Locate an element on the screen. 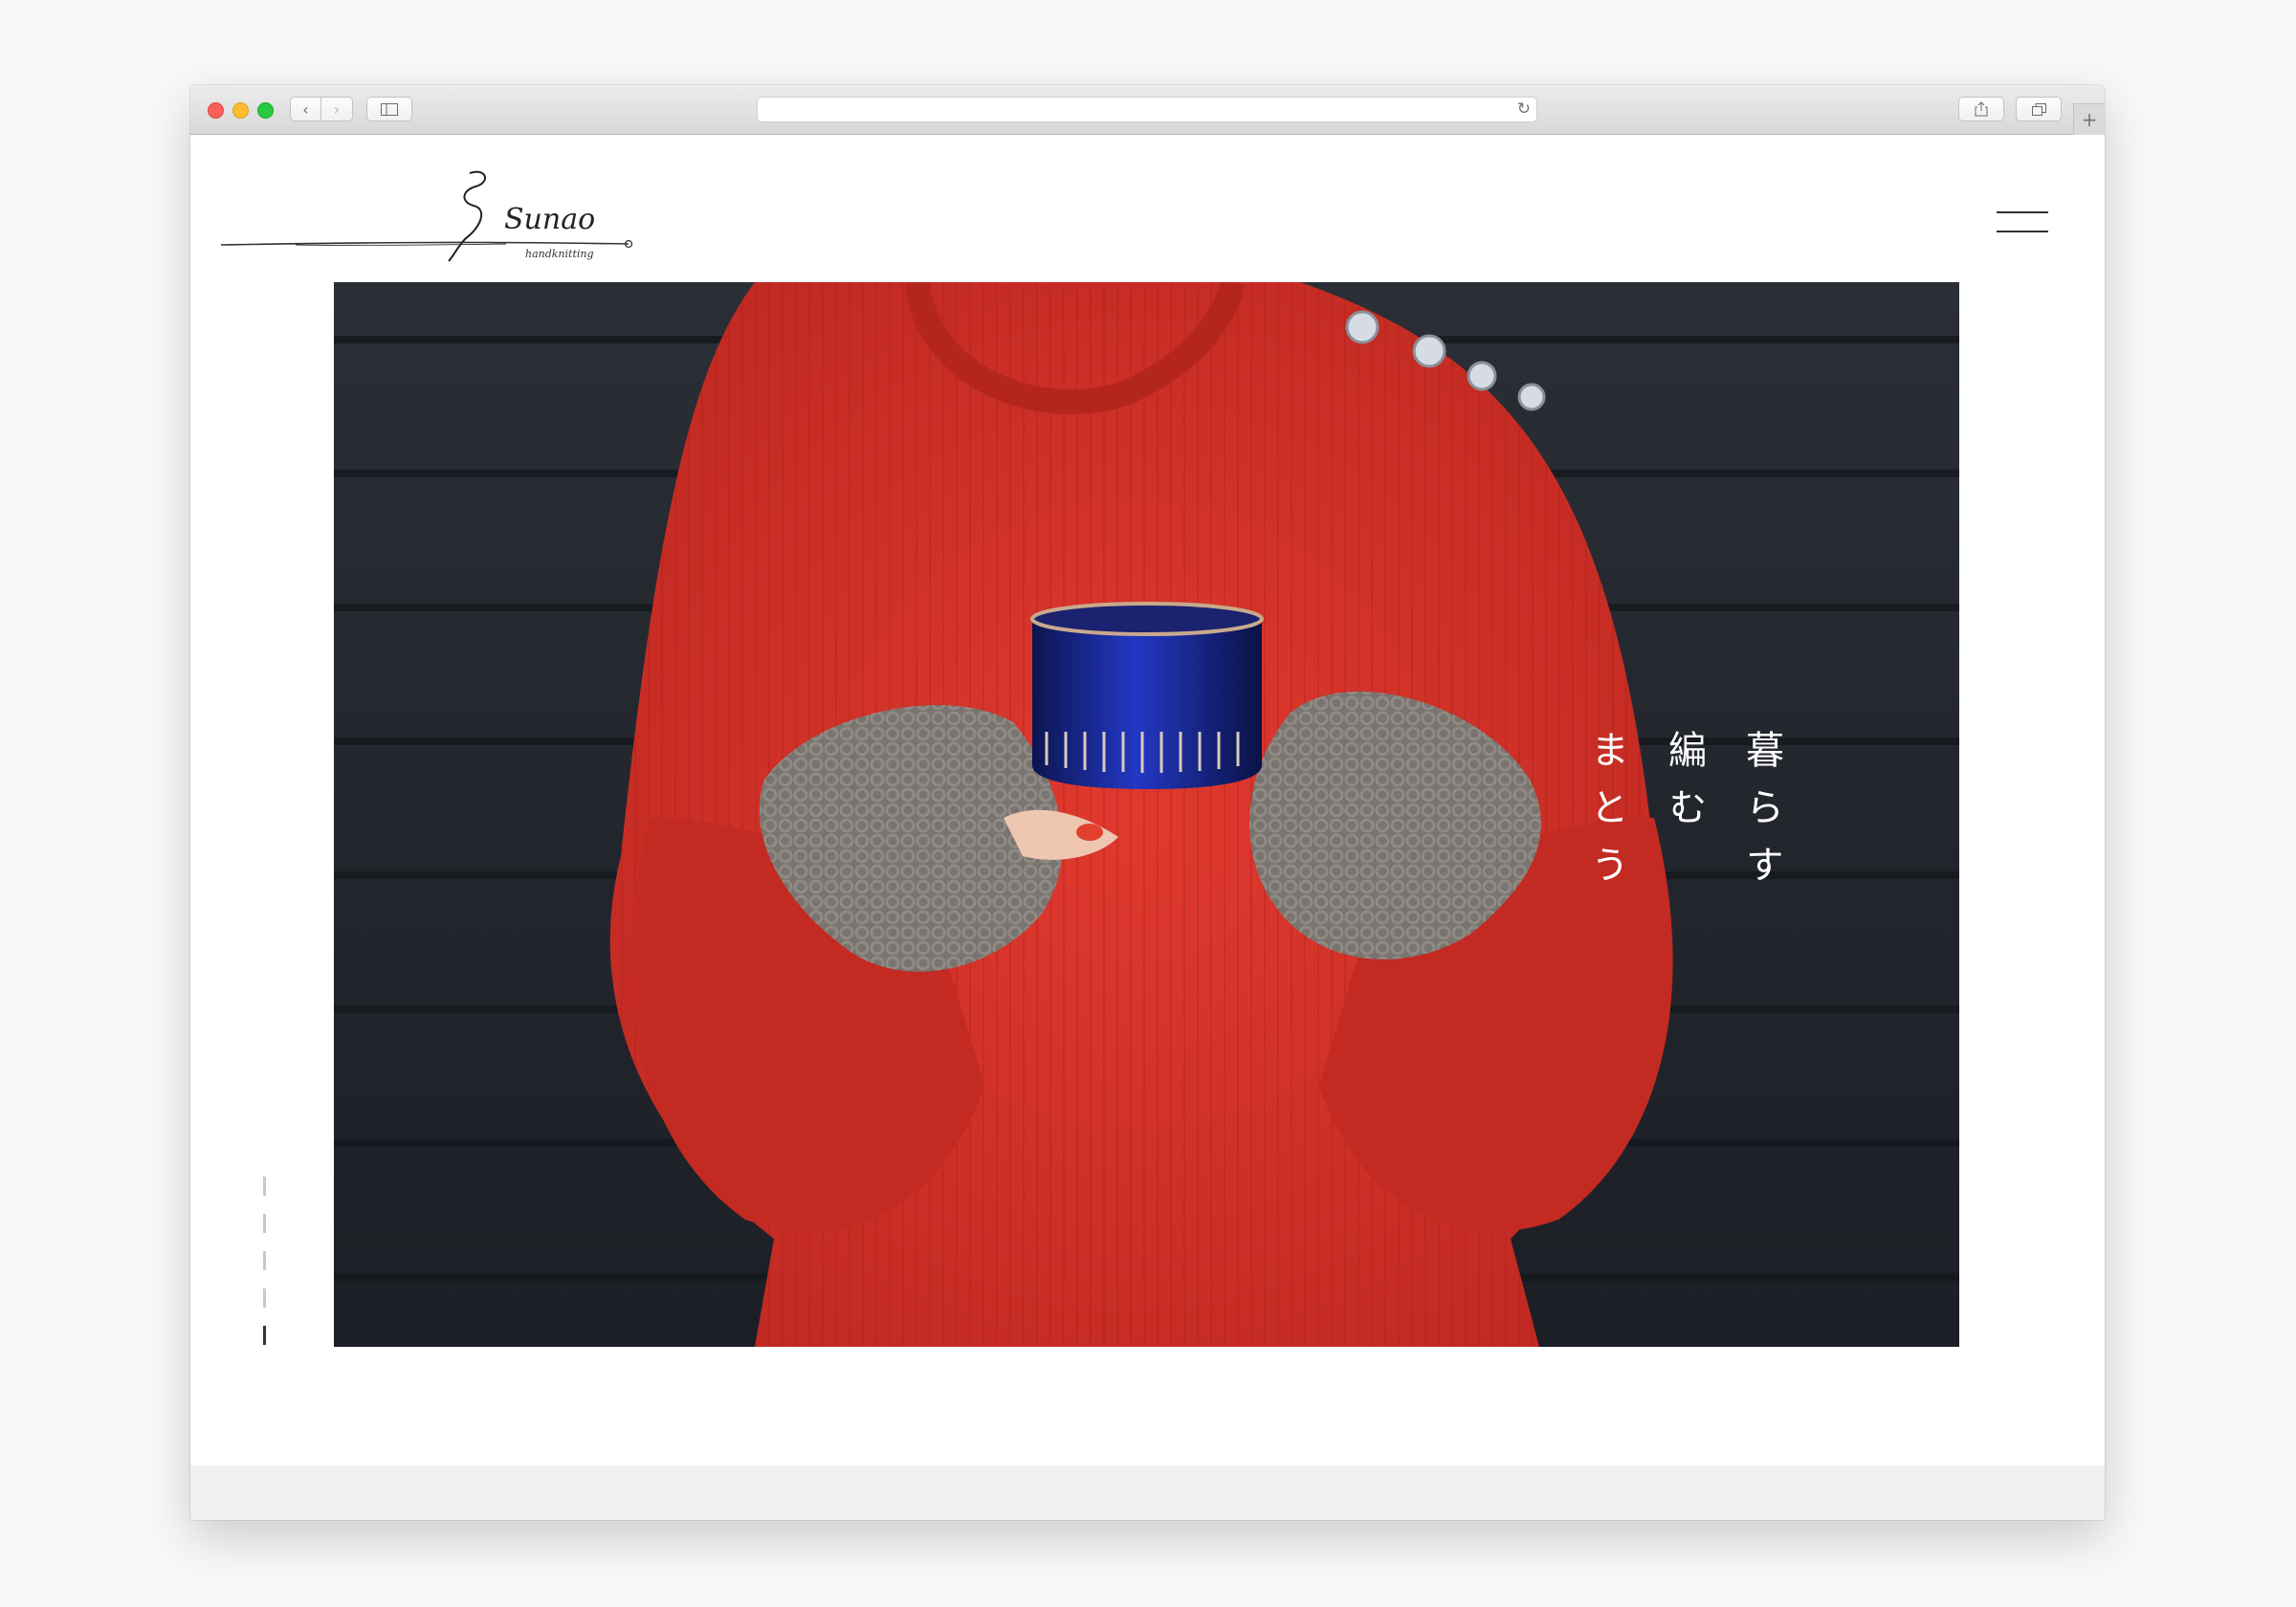  slide-indicator is located at coordinates (265, 1262).